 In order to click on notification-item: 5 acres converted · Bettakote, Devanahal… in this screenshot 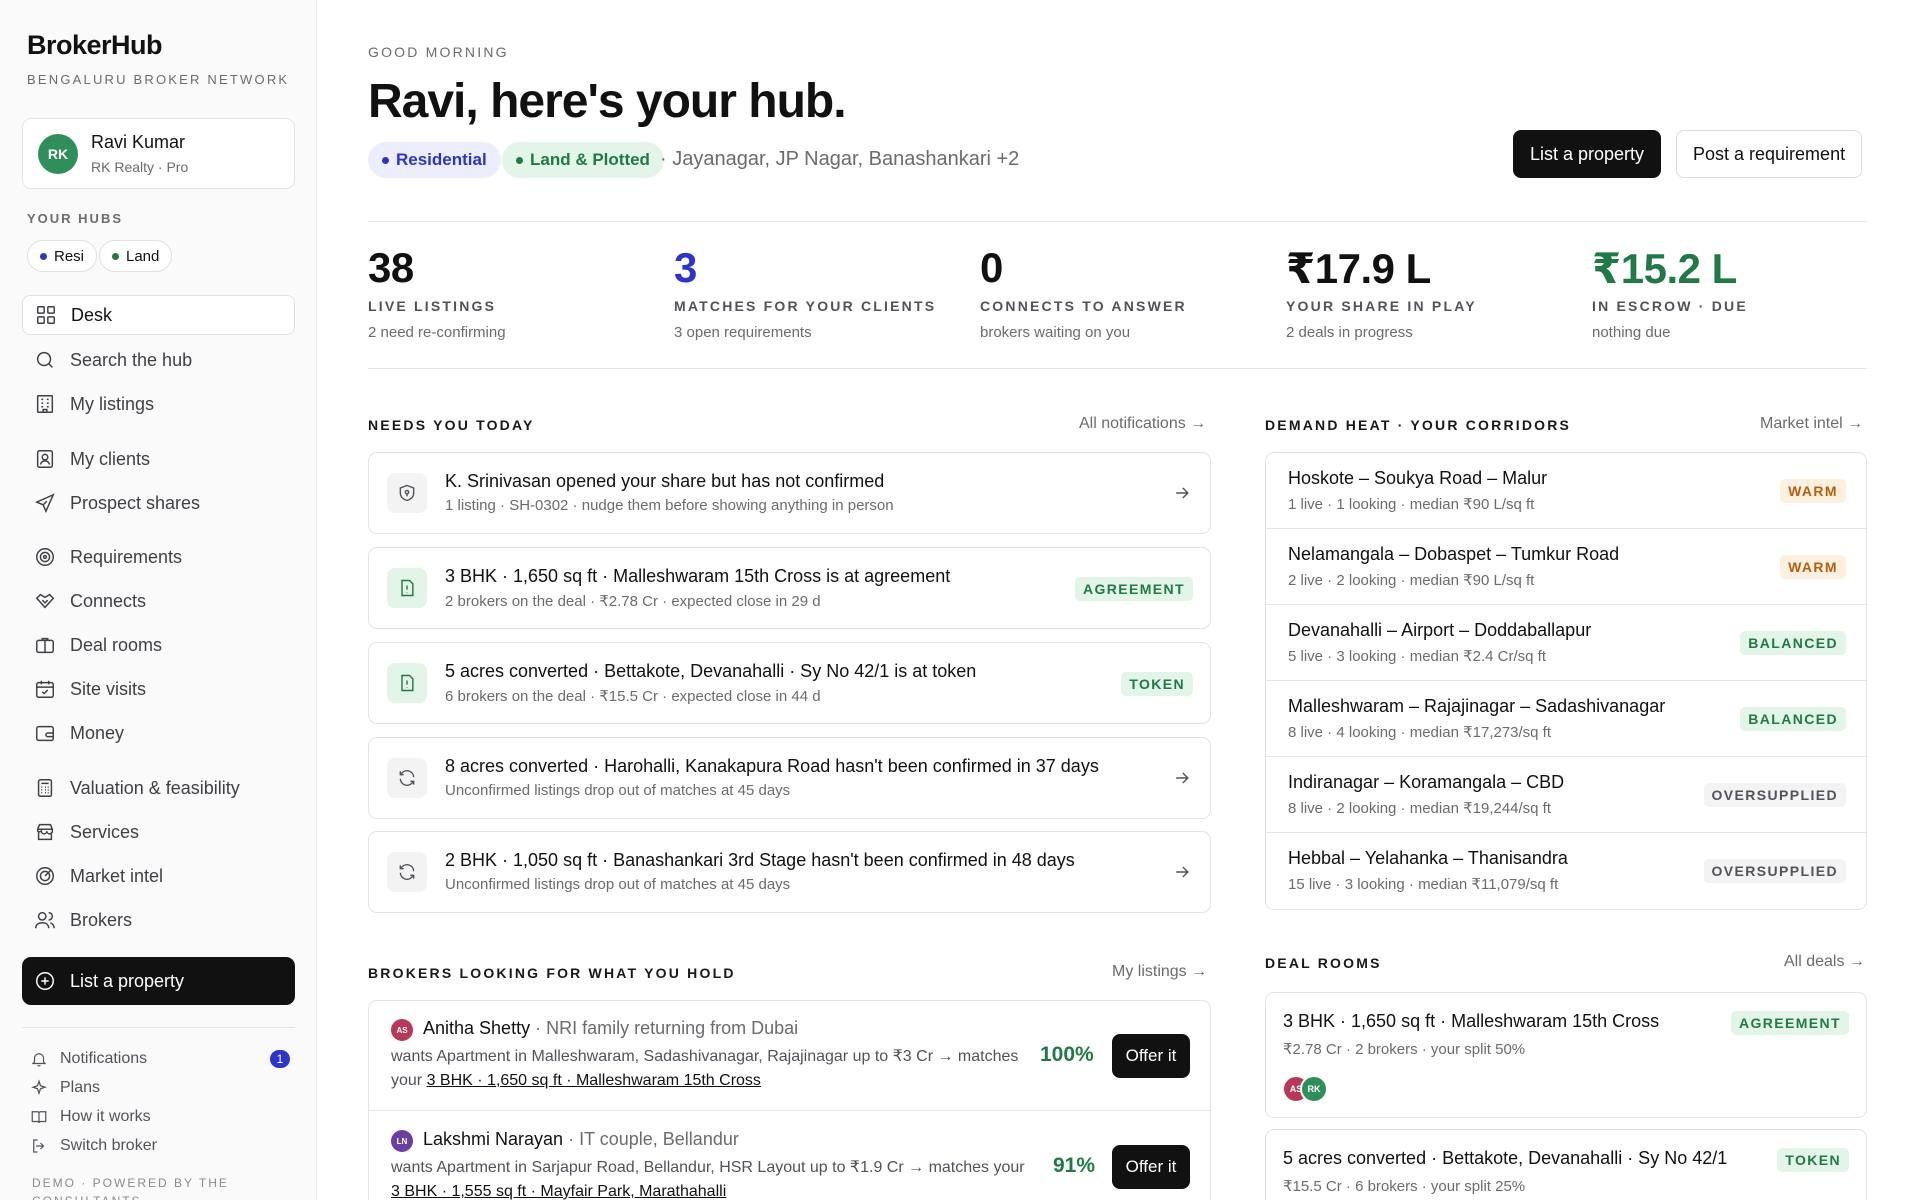, I will do `click(789, 683)`.